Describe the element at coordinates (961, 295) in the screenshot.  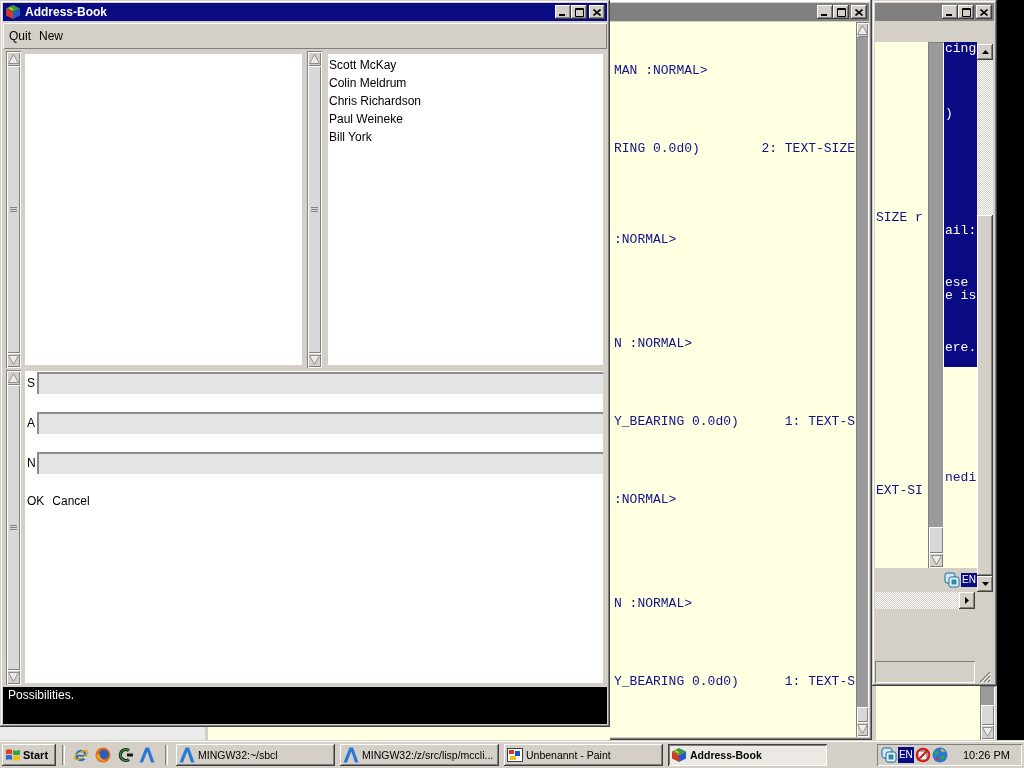
I see `console-text: e is` at that location.